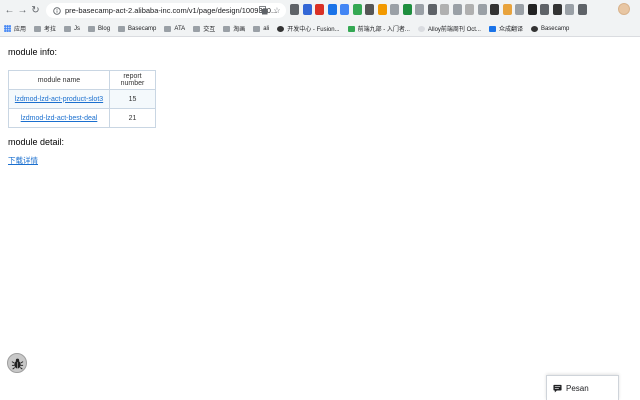 This screenshot has width=640, height=400. I want to click on reload-icon: ↻, so click(35, 11).